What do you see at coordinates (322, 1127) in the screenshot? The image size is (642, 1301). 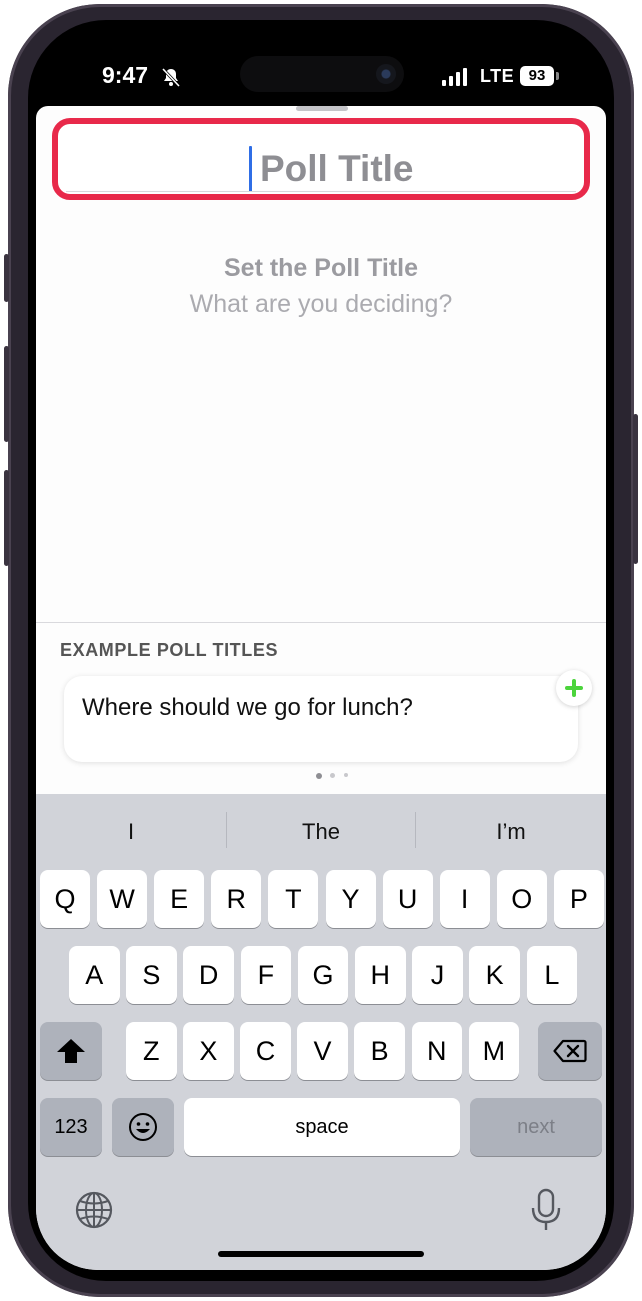 I see `space-key: space` at bounding box center [322, 1127].